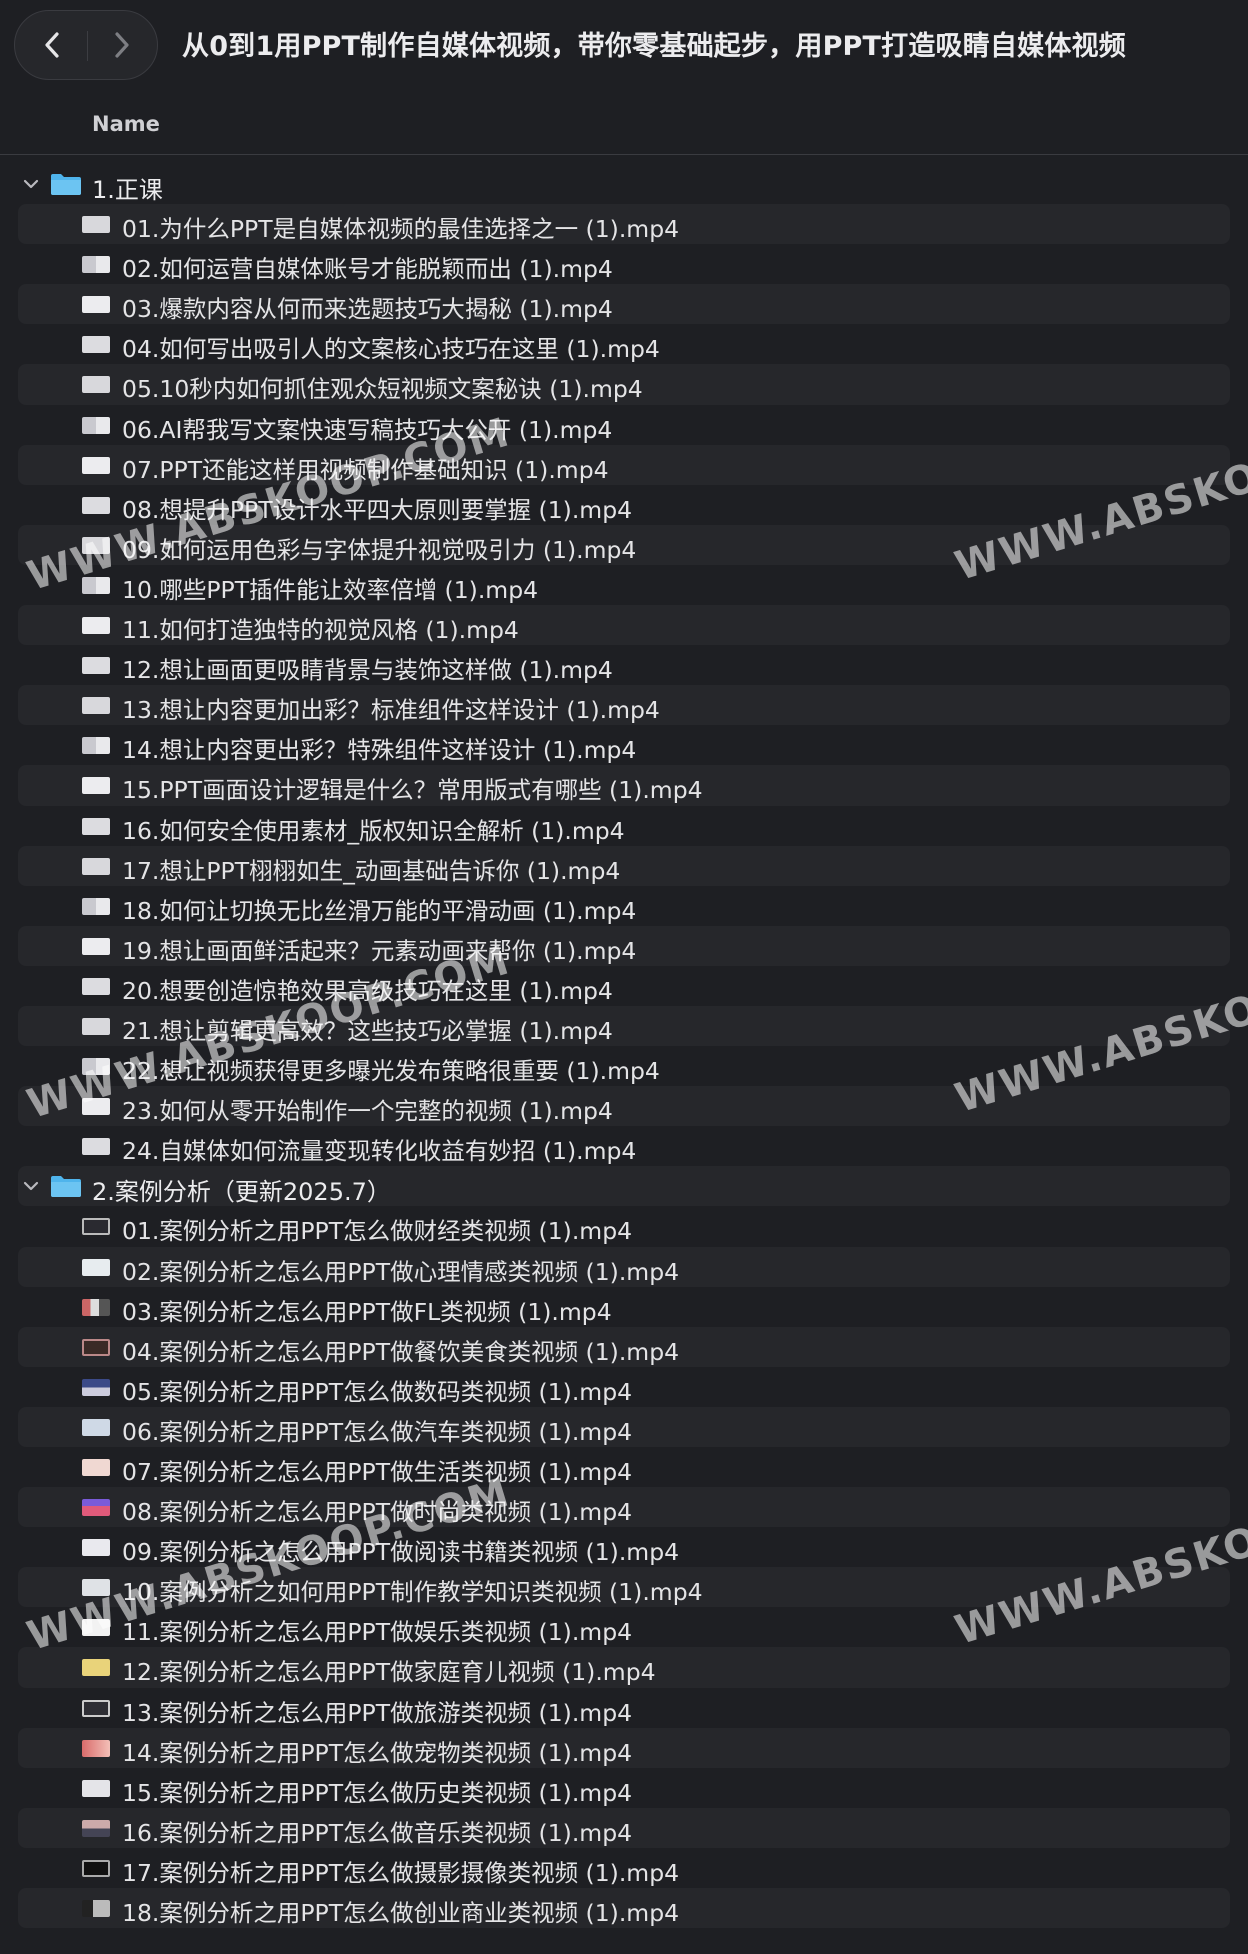 The image size is (1248, 1954). I want to click on file-name: 08.想提升PPT设计水平四大原则要掌握 (1).mp4, so click(377, 509).